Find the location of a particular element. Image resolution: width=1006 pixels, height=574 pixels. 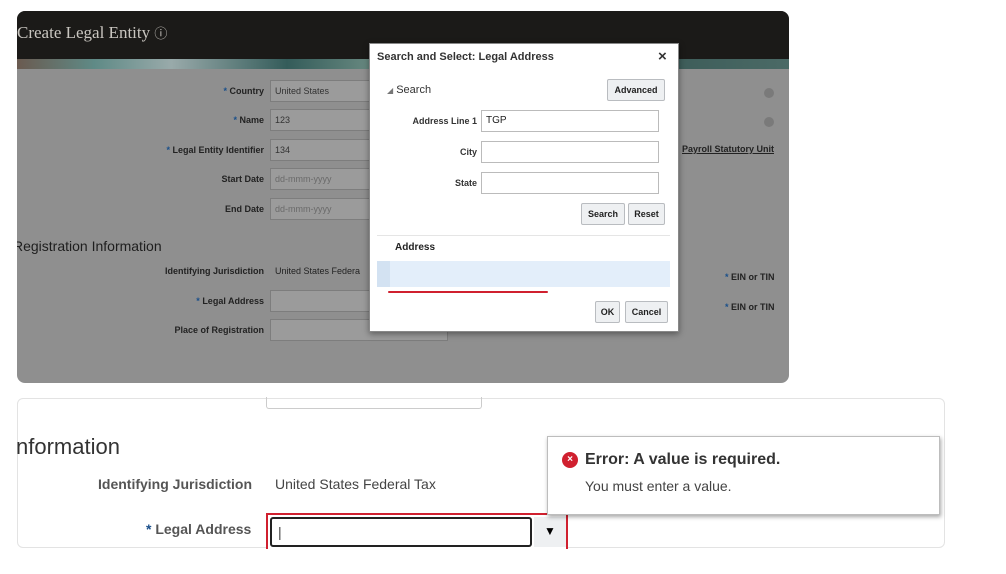

advanced-button: Advanced is located at coordinates (636, 90).